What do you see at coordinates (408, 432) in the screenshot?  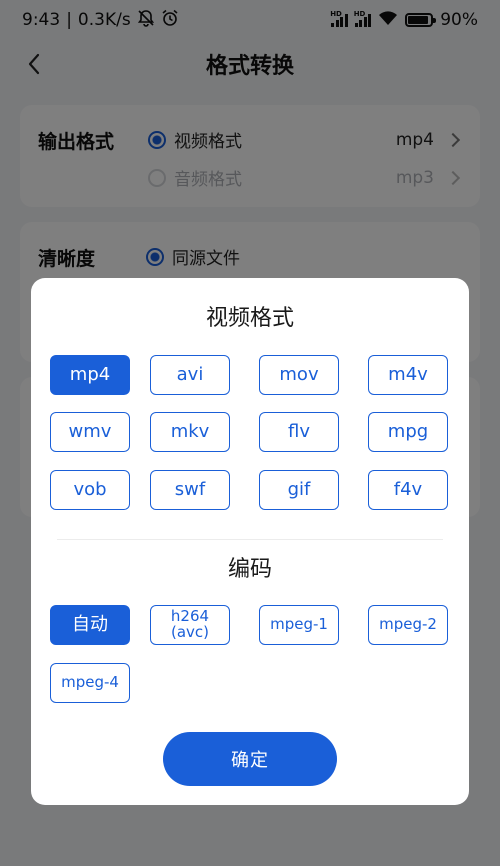 I see `format-chip: mpg` at bounding box center [408, 432].